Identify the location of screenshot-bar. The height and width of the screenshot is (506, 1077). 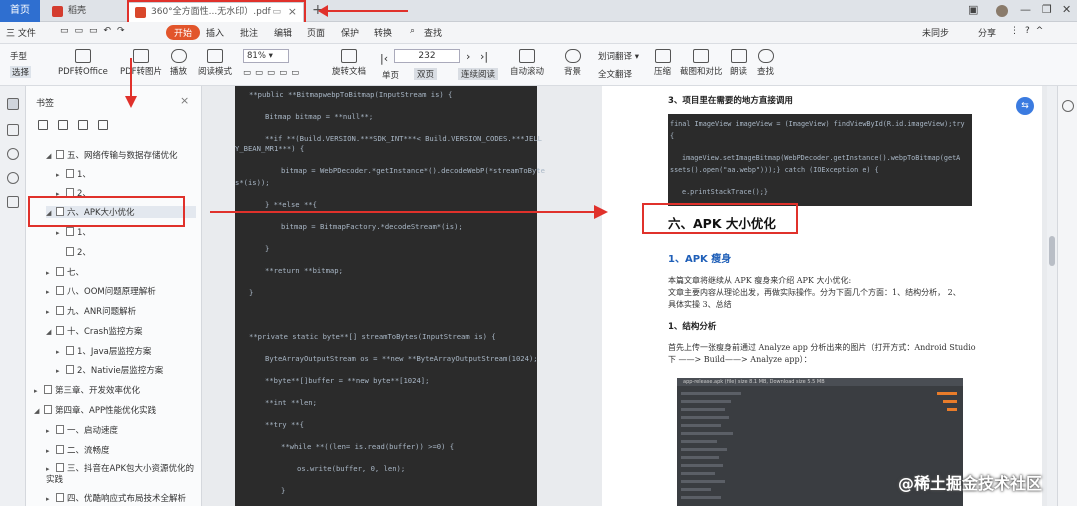
(952, 409).